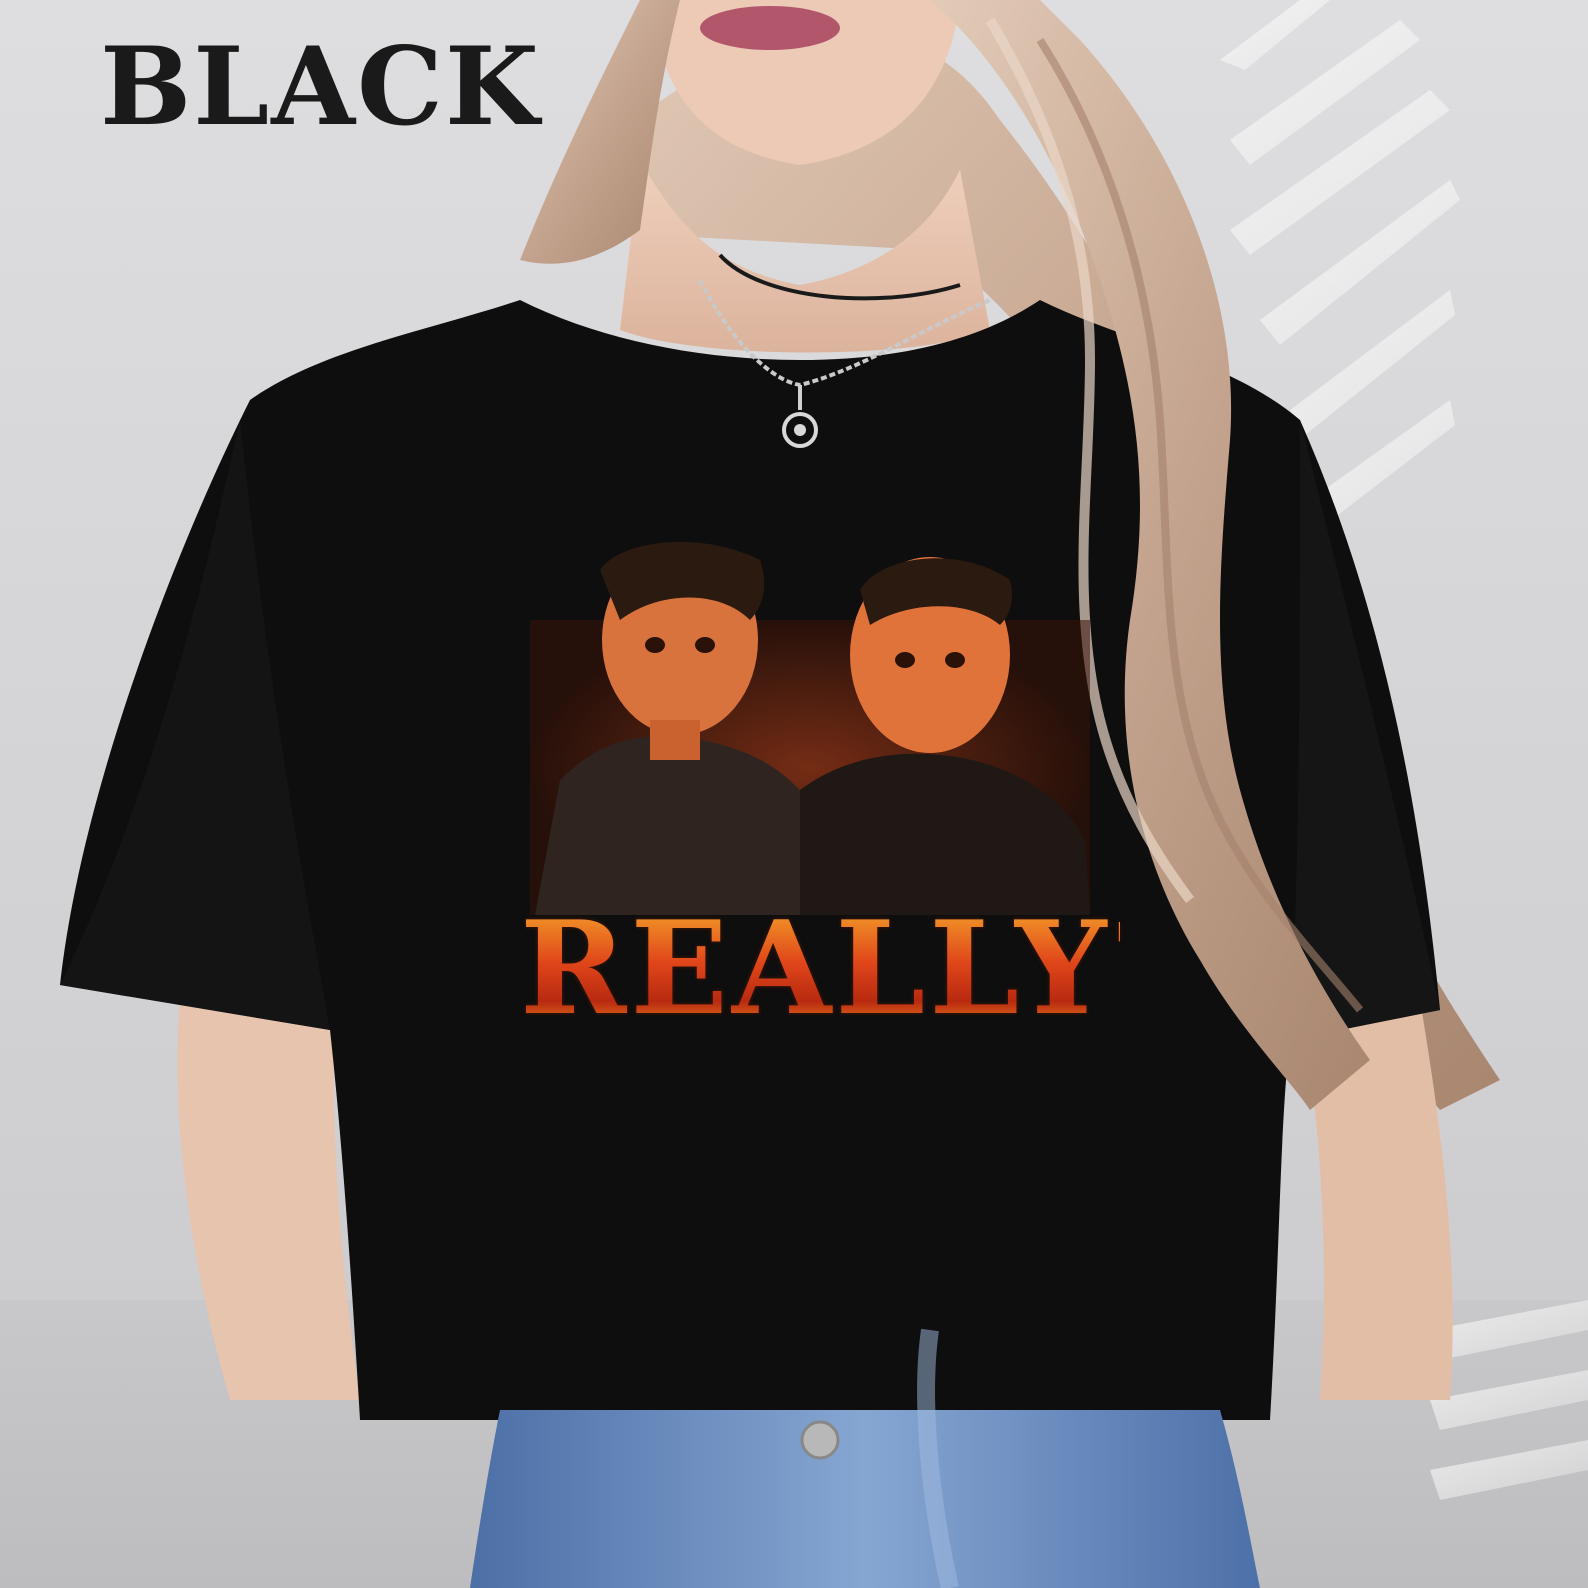 This screenshot has height=1588, width=1588. What do you see at coordinates (770, 28) in the screenshot?
I see `lips` at bounding box center [770, 28].